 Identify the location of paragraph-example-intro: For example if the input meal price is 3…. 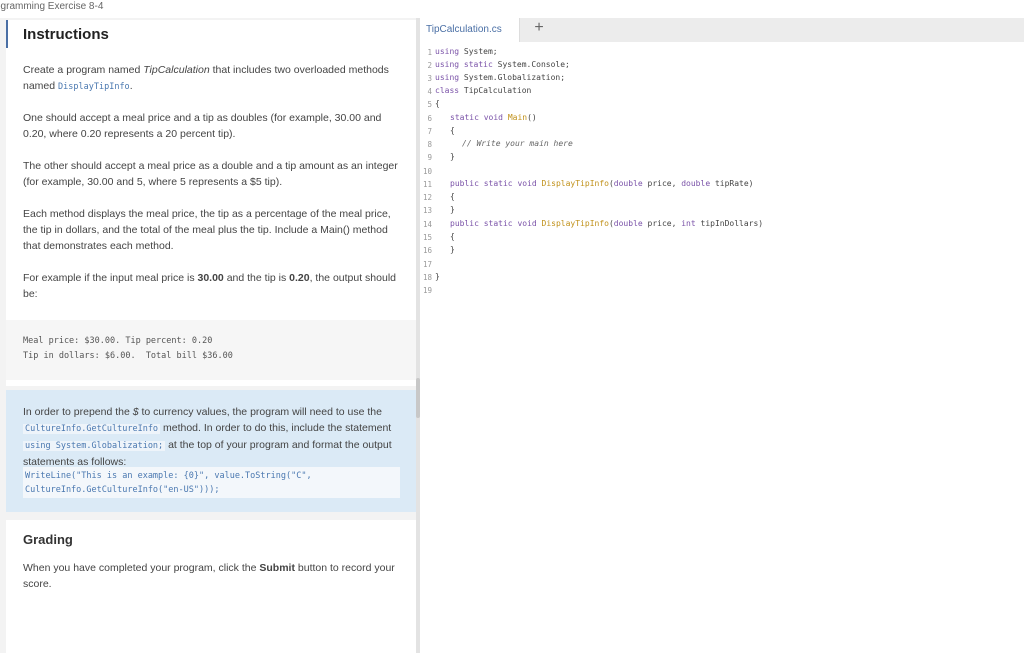
(213, 286).